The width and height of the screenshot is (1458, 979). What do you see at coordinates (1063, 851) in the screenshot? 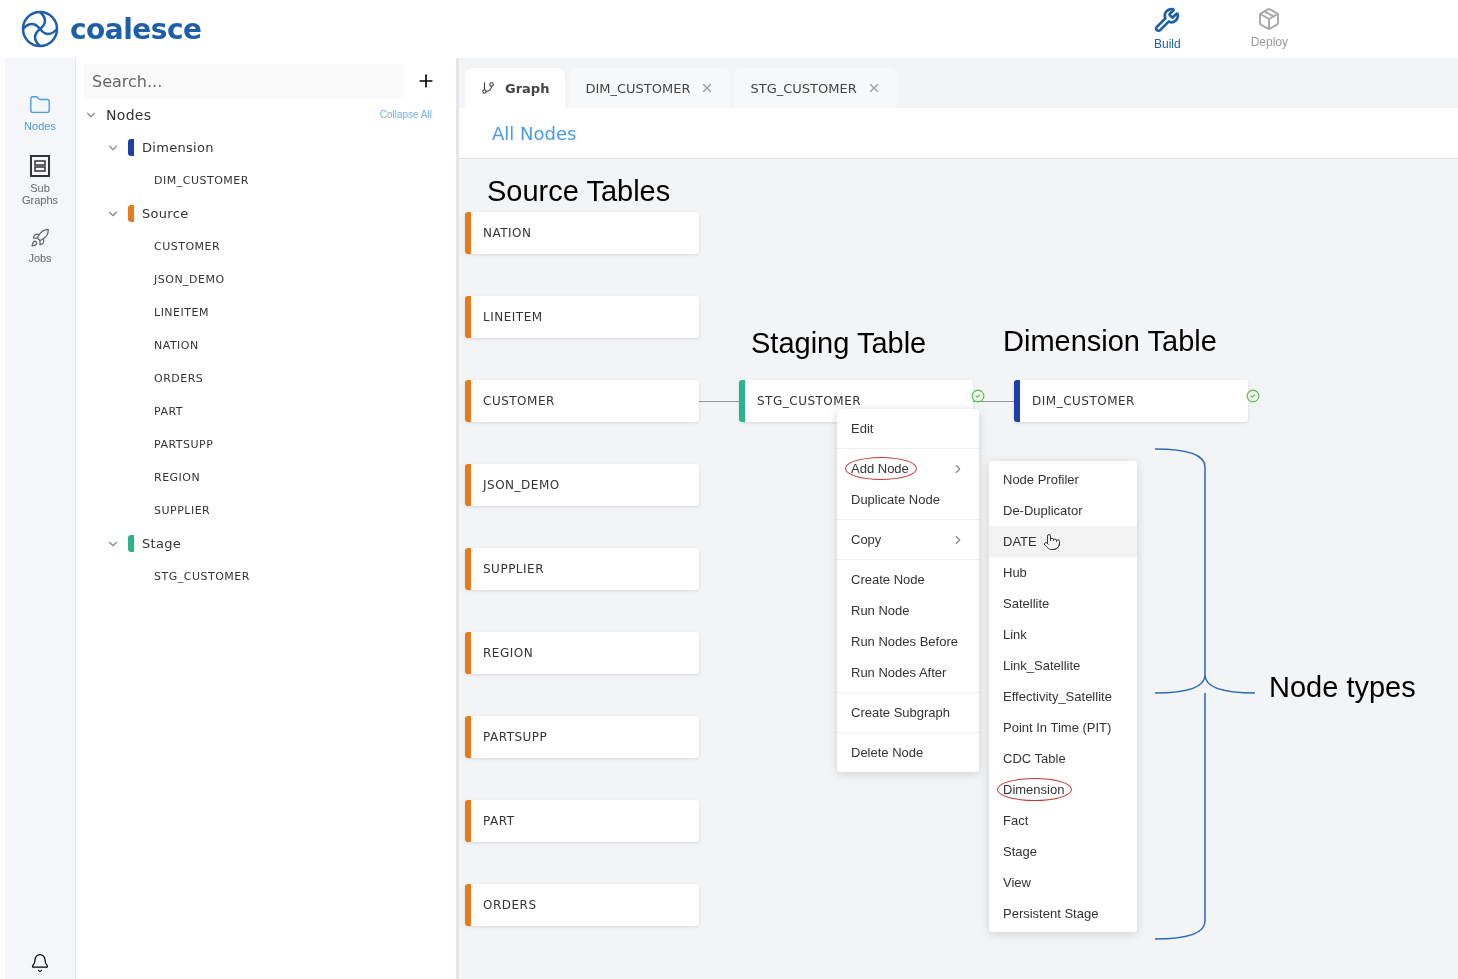
I see `menu-item: Stage` at bounding box center [1063, 851].